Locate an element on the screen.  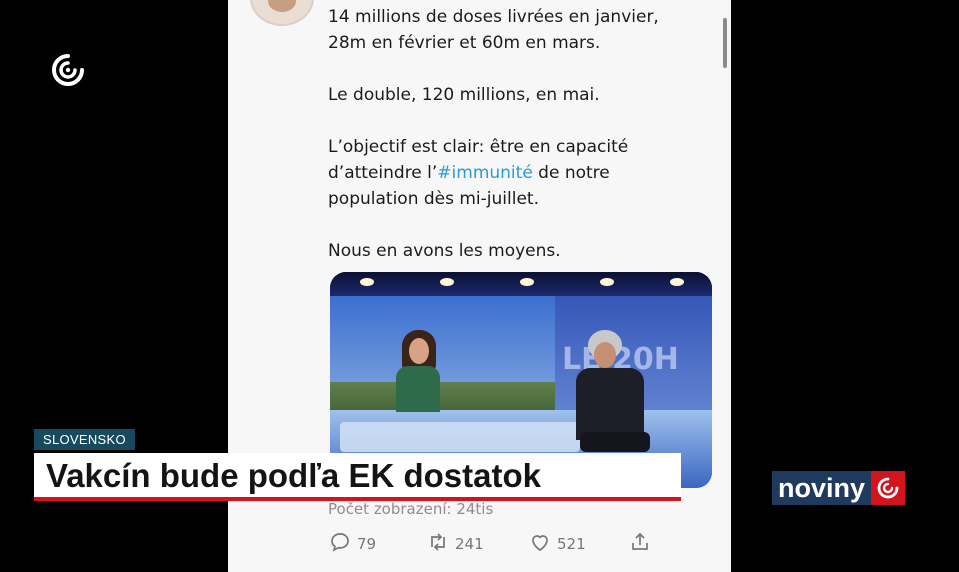
swirl-mark-icon is located at coordinates (888, 488).